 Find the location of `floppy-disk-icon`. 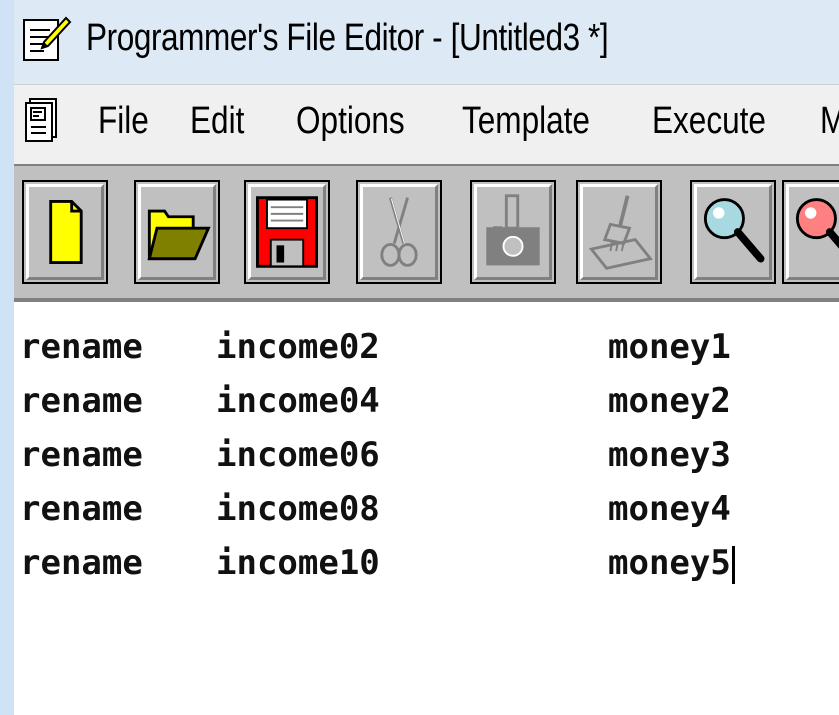

floppy-disk-icon is located at coordinates (287, 232).